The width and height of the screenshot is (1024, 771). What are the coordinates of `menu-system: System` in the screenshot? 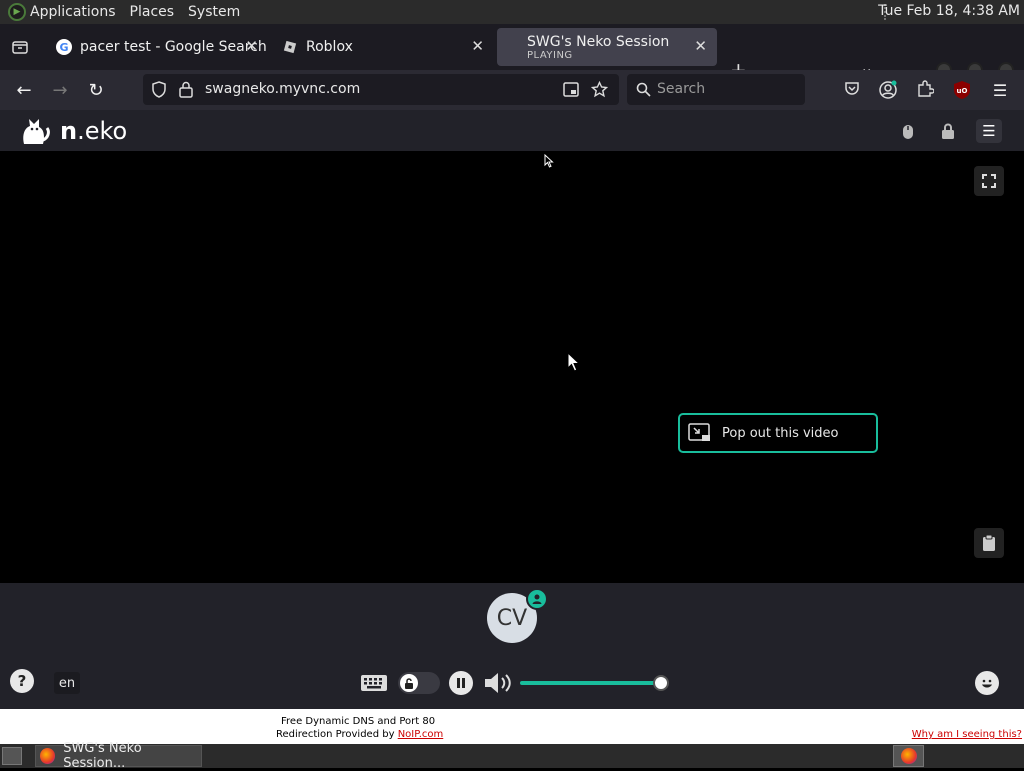 It's located at (214, 12).